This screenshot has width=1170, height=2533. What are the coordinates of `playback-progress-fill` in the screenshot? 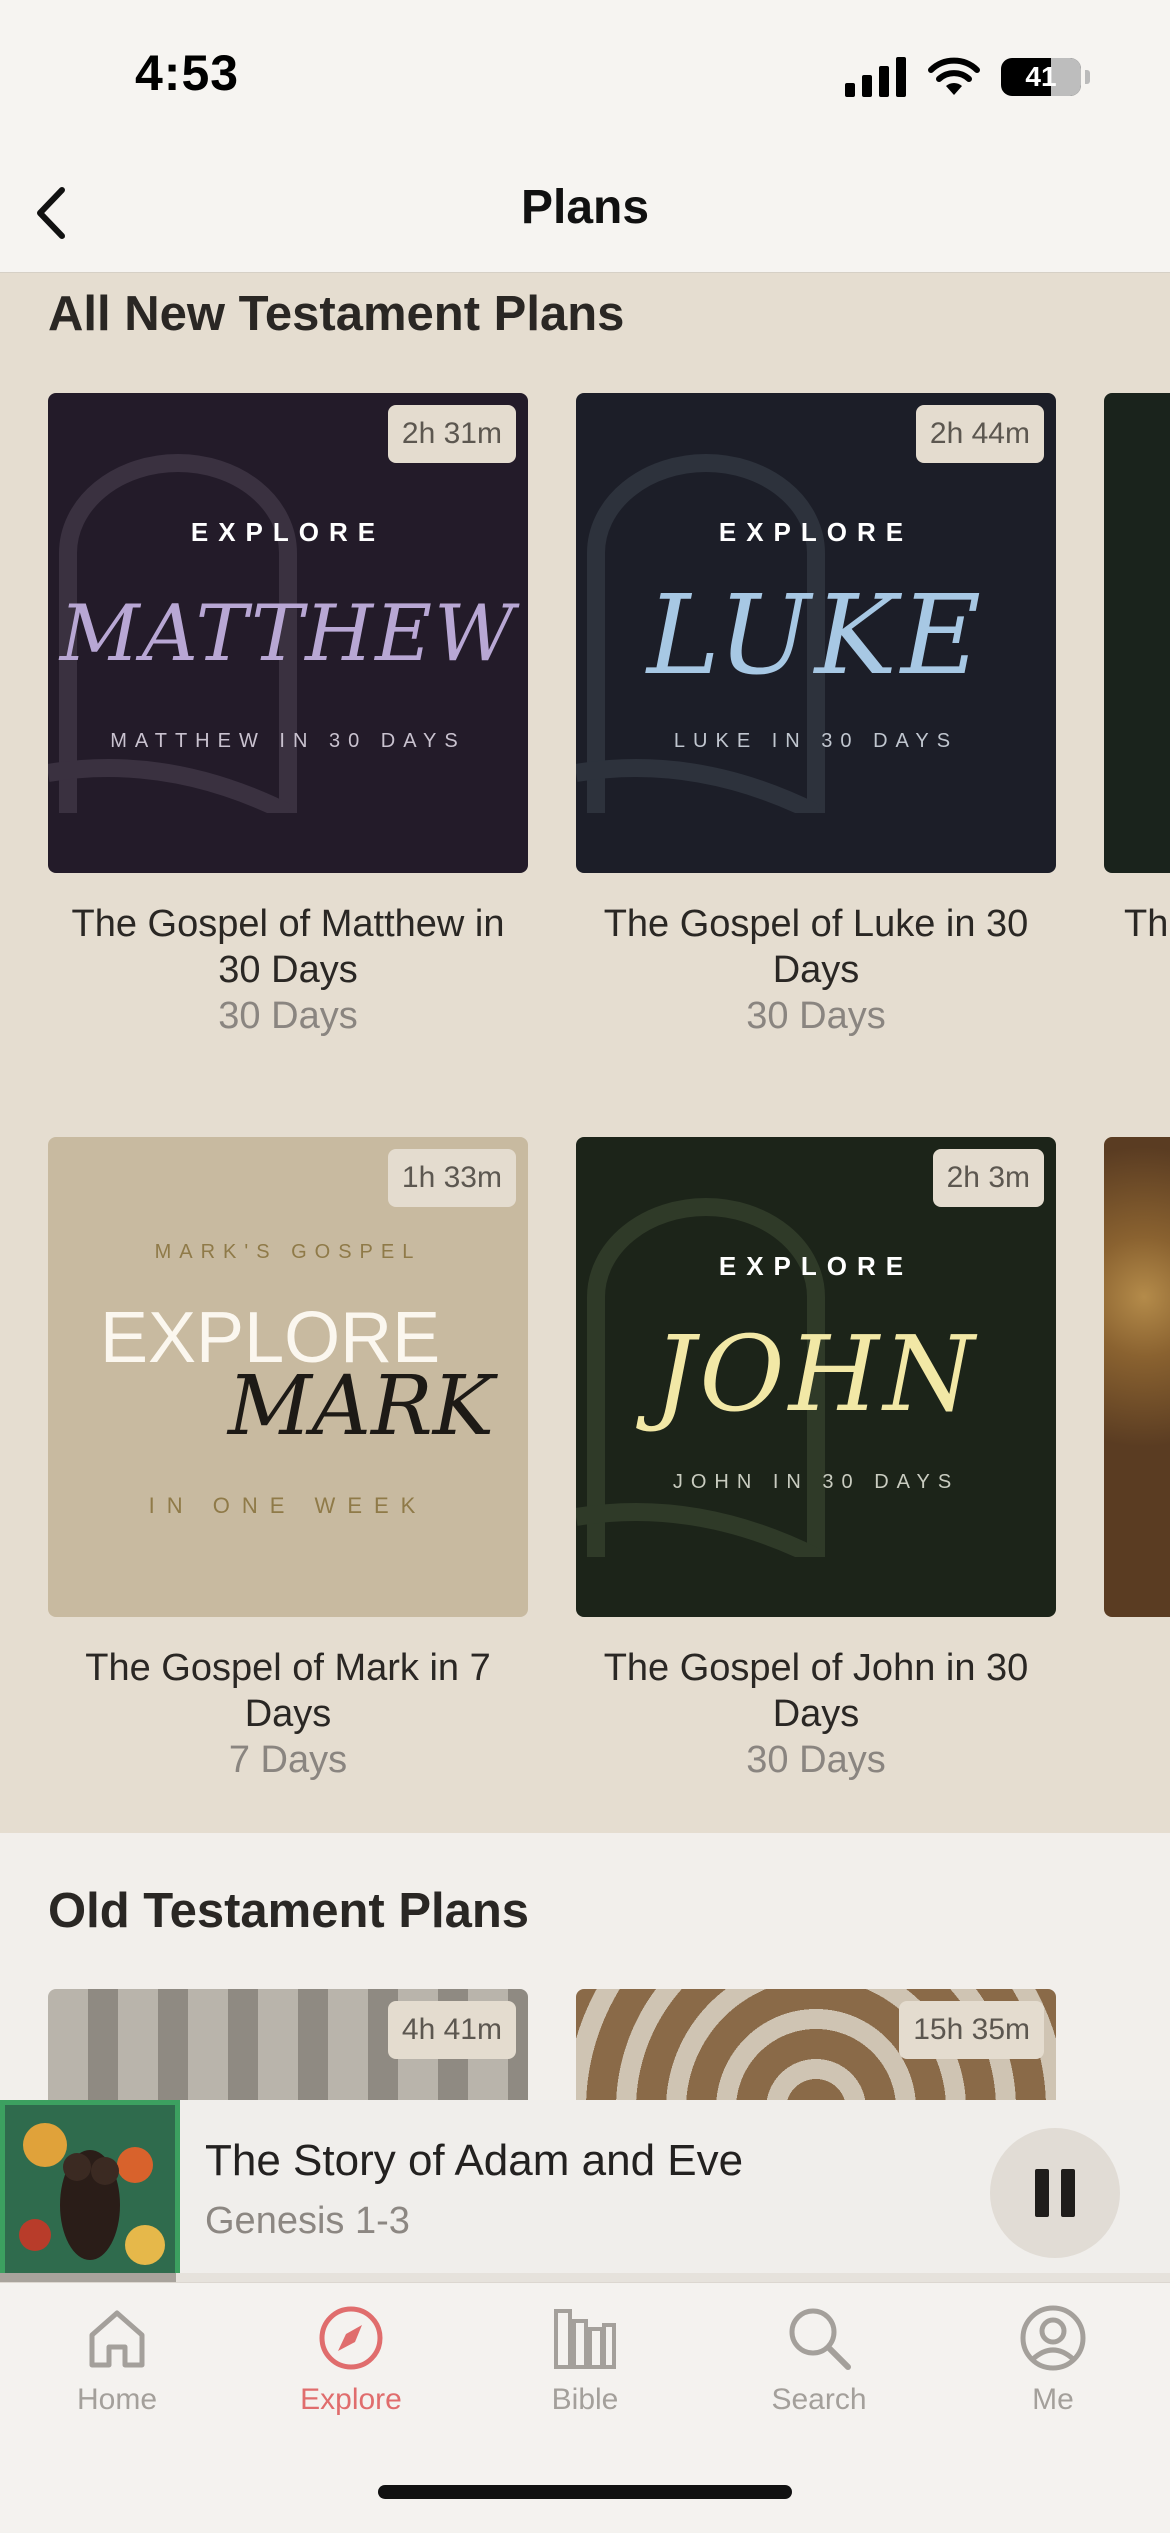 It's located at (88, 2277).